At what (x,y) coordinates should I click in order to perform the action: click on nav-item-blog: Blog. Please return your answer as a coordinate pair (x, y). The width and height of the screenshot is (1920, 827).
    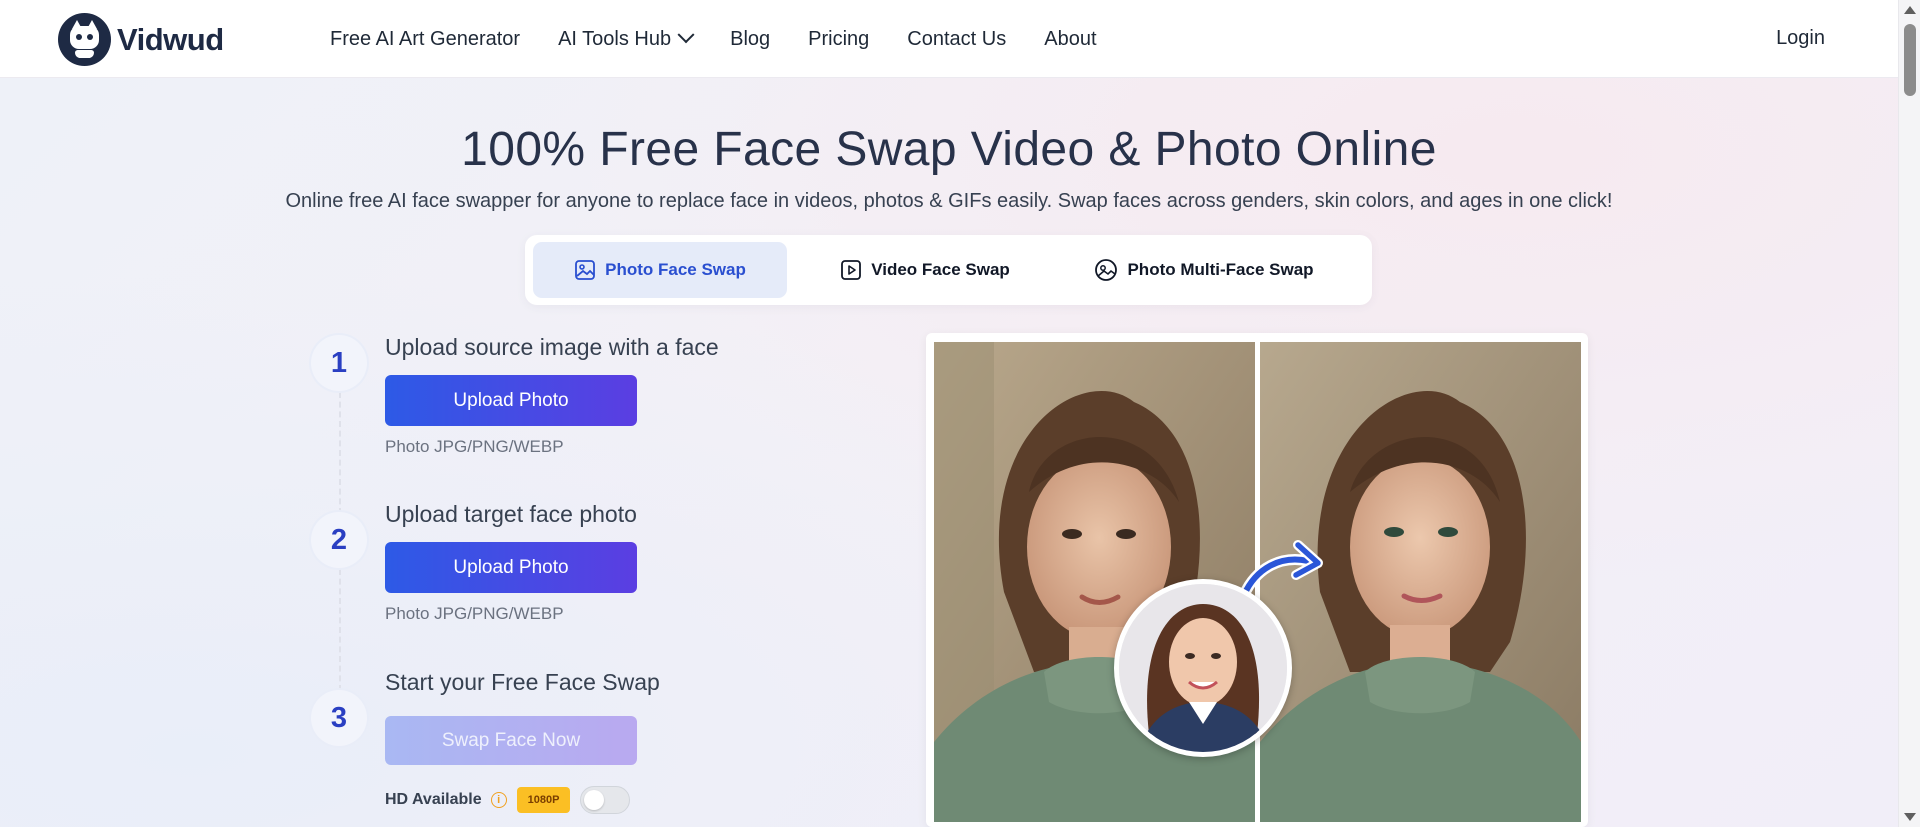
    Looking at the image, I should click on (750, 39).